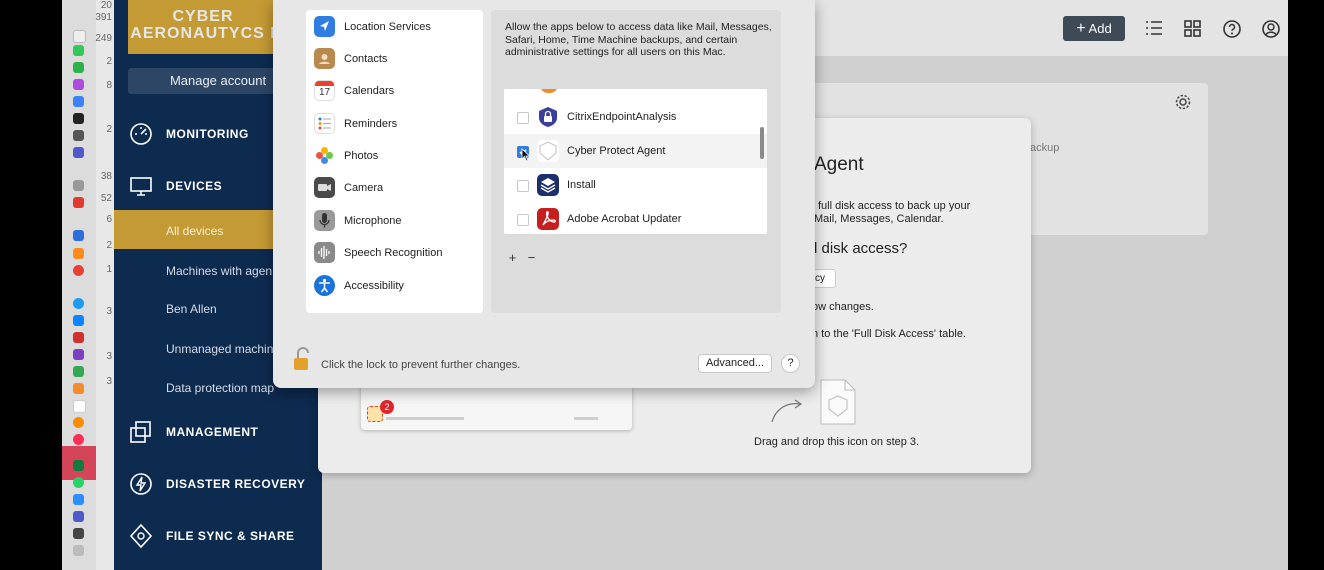 The image size is (1324, 570). What do you see at coordinates (843, 307) in the screenshot?
I see `step-text-a: ow changes.` at bounding box center [843, 307].